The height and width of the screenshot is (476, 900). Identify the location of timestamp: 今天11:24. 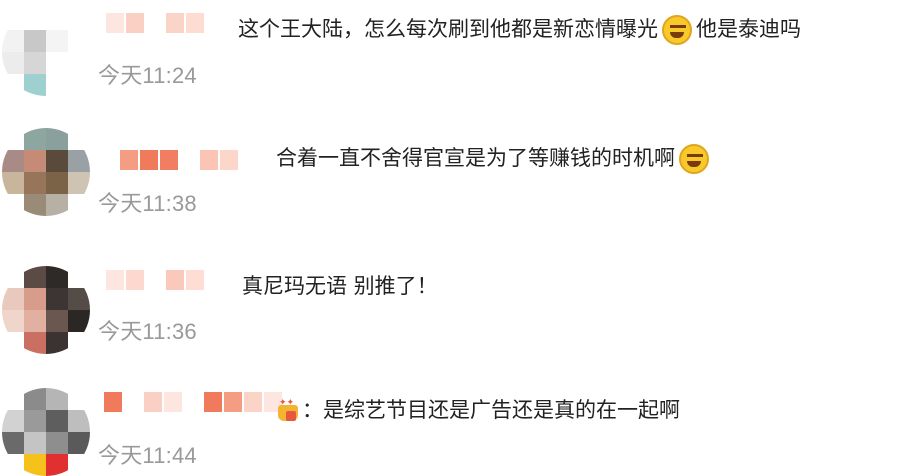
(147, 75).